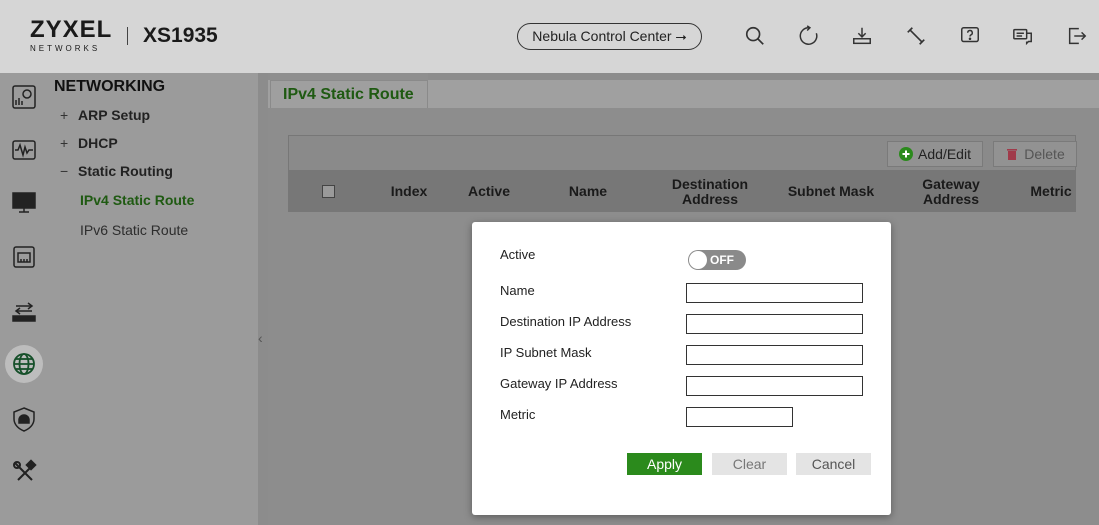 This screenshot has height=525, width=1099. I want to click on name-input, so click(774, 293).